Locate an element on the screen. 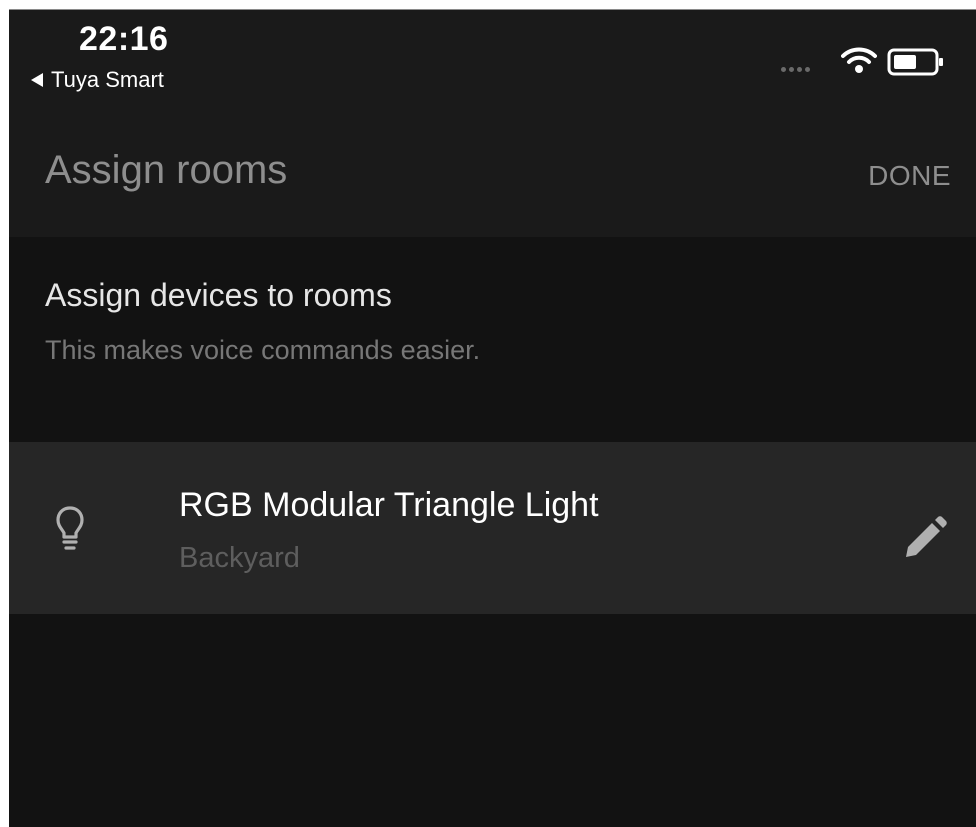 This screenshot has width=976, height=827. lightbulb-icon is located at coordinates (70, 528).